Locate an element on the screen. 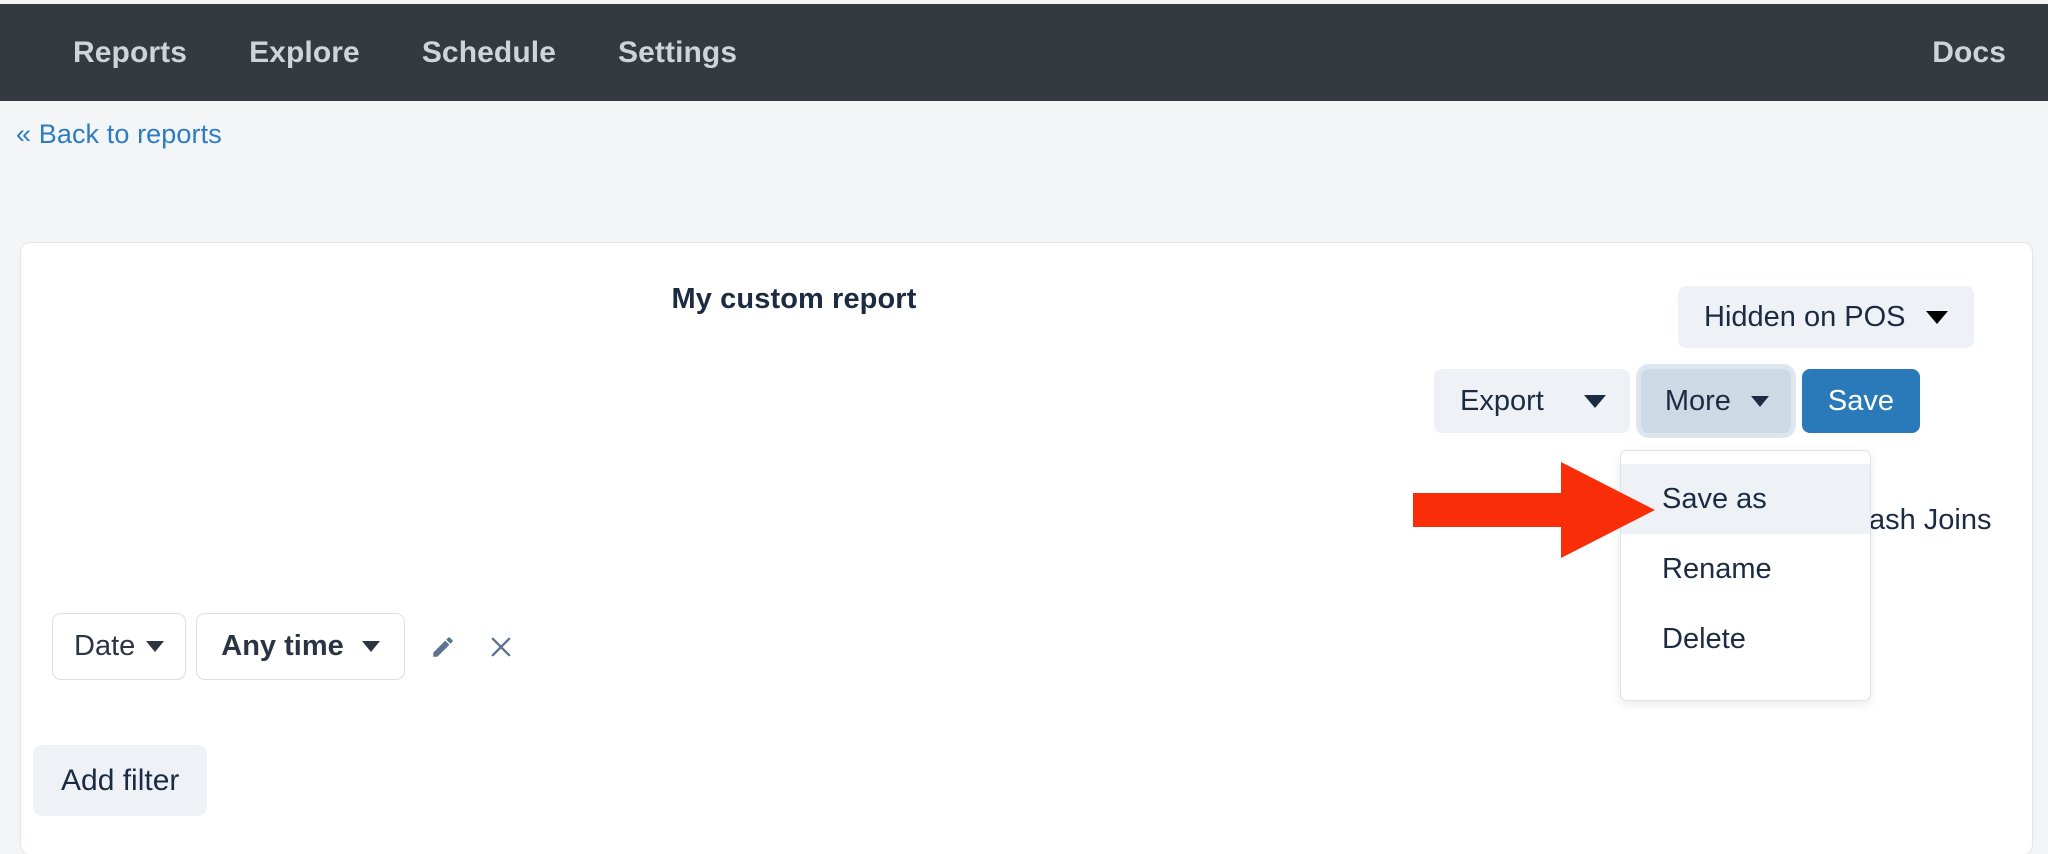 This screenshot has height=854, width=2048. menu-item-rename: Rename is located at coordinates (1745, 569).